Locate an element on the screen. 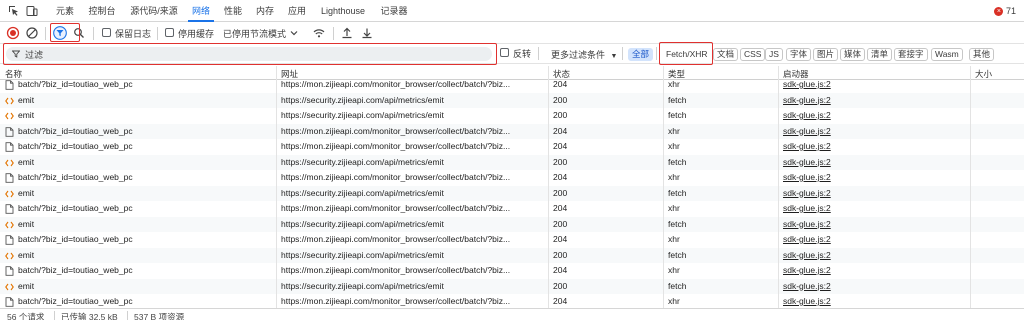 The width and height of the screenshot is (1024, 320). tab-recorder: 记录器 is located at coordinates (394, 11).